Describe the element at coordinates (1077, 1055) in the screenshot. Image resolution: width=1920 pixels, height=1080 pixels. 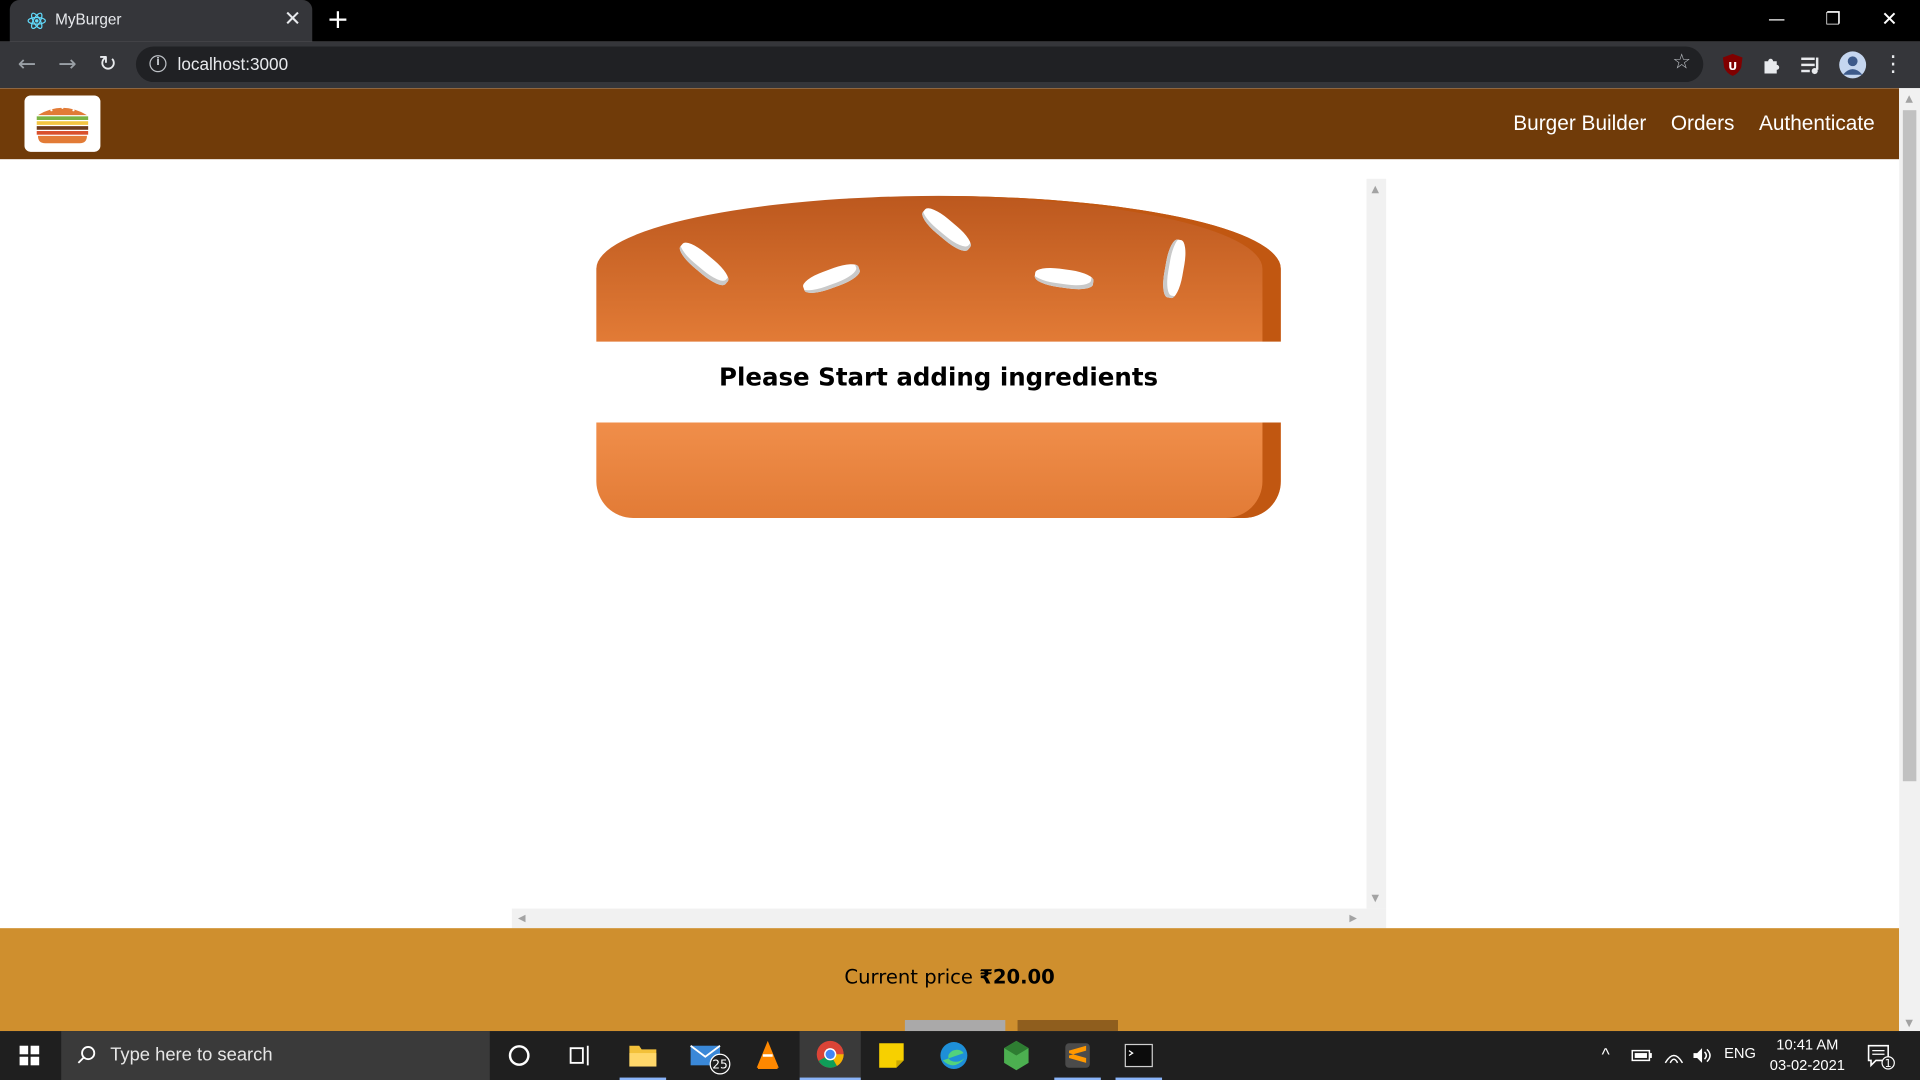
I see `sublime-text-icon` at that location.